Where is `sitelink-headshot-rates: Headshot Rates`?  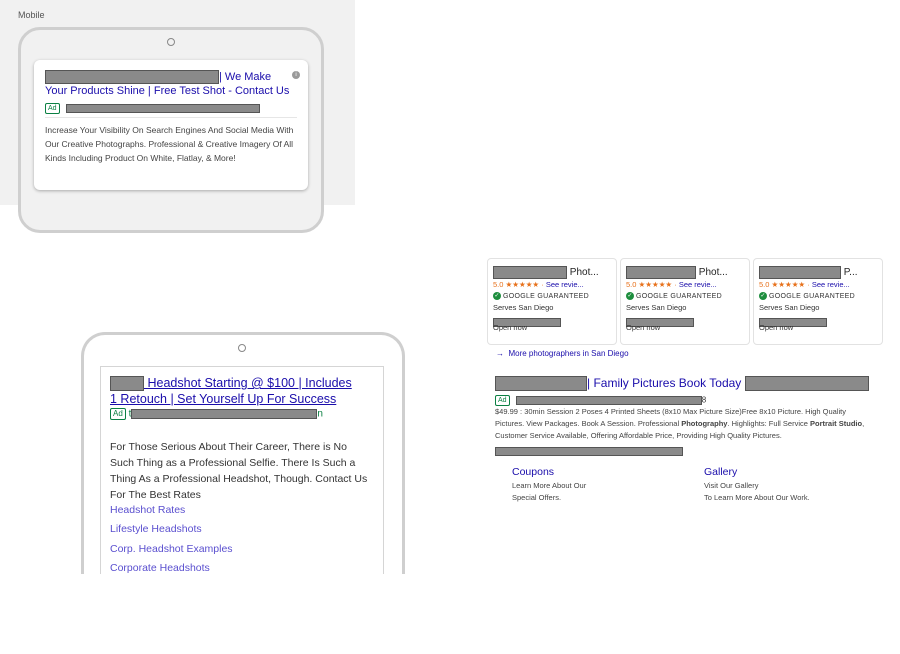
sitelink-headshot-rates: Headshot Rates is located at coordinates (147, 510).